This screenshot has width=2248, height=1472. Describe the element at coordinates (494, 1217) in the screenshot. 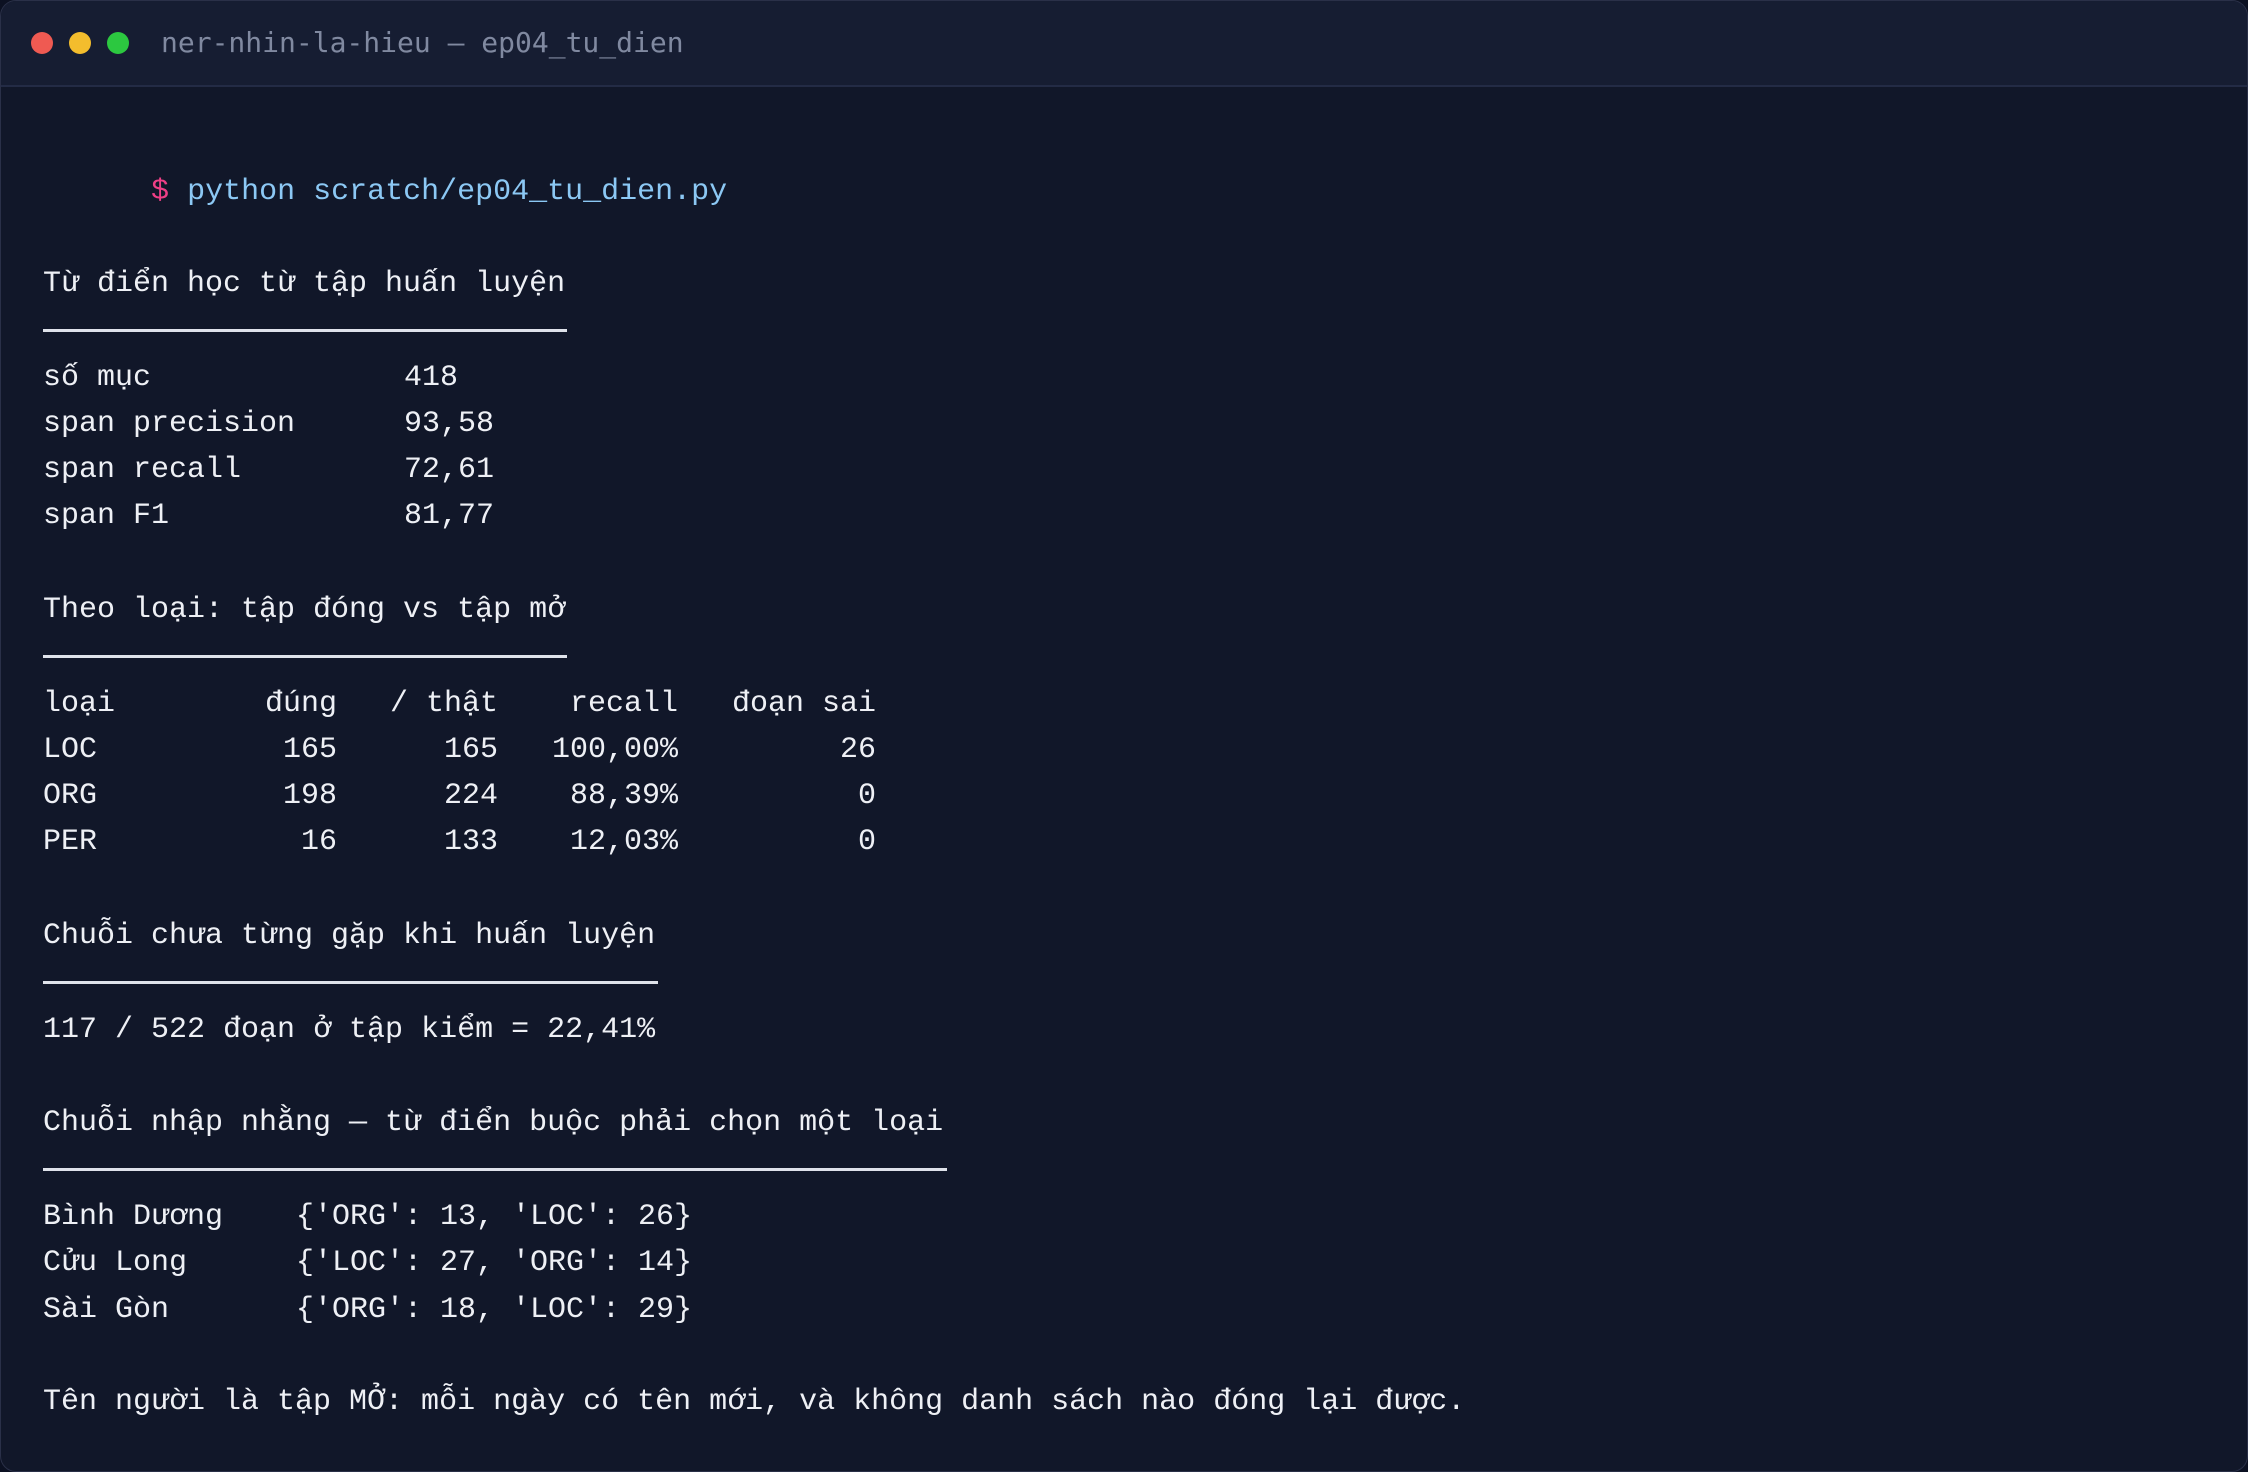

I see `entity-counts: {'ORG': 13, 'LOC': 26}` at that location.